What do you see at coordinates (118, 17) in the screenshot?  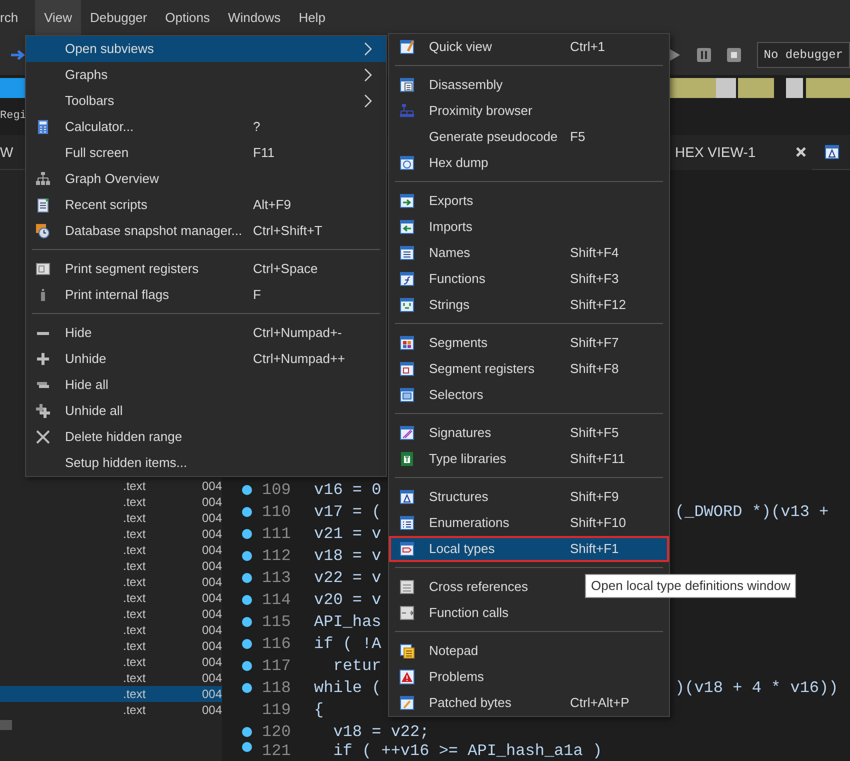 I see `menu-bar-item: Debugger` at bounding box center [118, 17].